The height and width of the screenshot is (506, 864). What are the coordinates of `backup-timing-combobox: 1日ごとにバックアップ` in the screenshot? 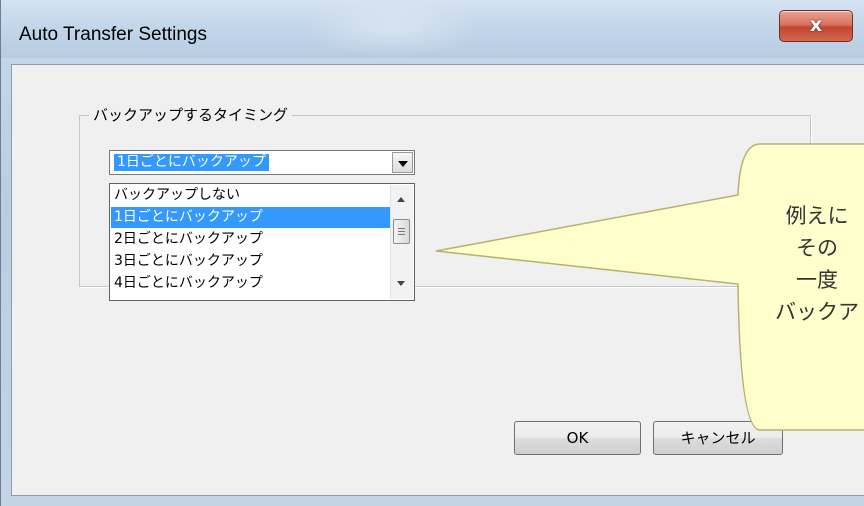 It's located at (262, 162).